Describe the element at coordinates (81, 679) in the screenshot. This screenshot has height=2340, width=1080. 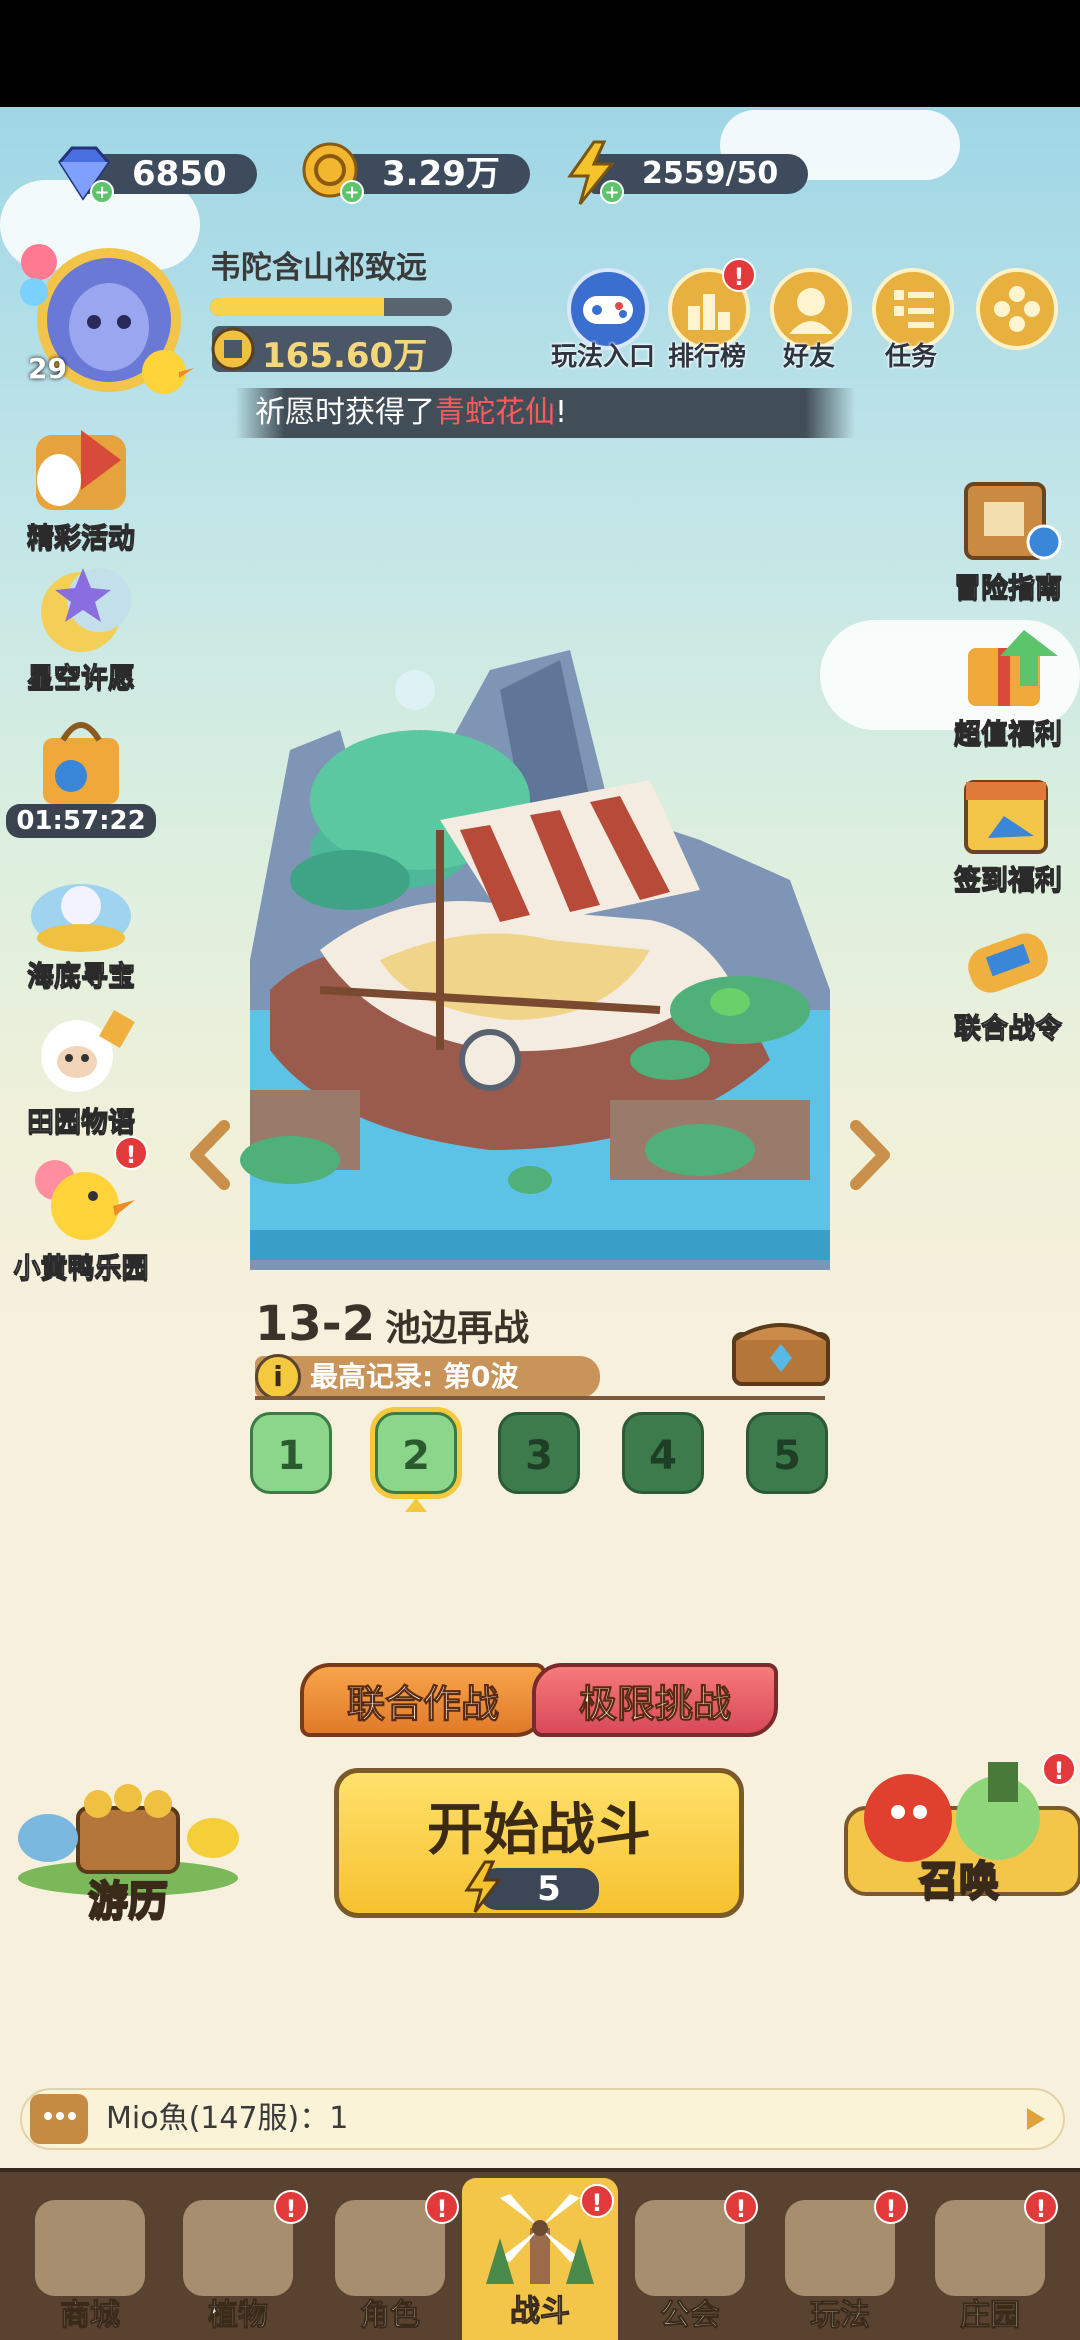
I see `star-wish-label: 星空许愿` at that location.